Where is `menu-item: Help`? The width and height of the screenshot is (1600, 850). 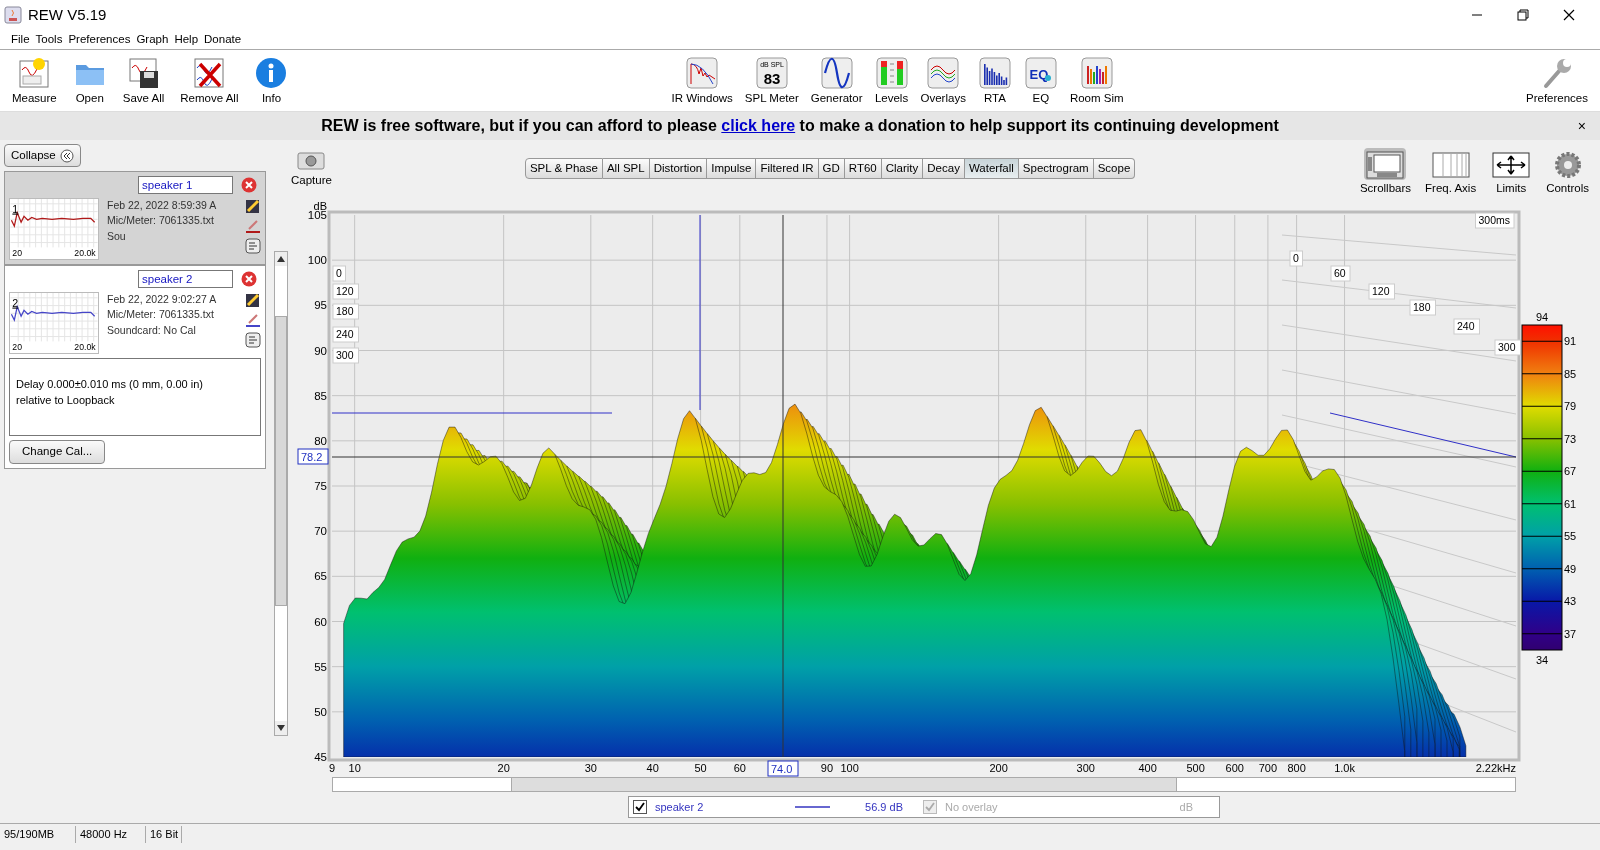
menu-item: Help is located at coordinates (186, 39).